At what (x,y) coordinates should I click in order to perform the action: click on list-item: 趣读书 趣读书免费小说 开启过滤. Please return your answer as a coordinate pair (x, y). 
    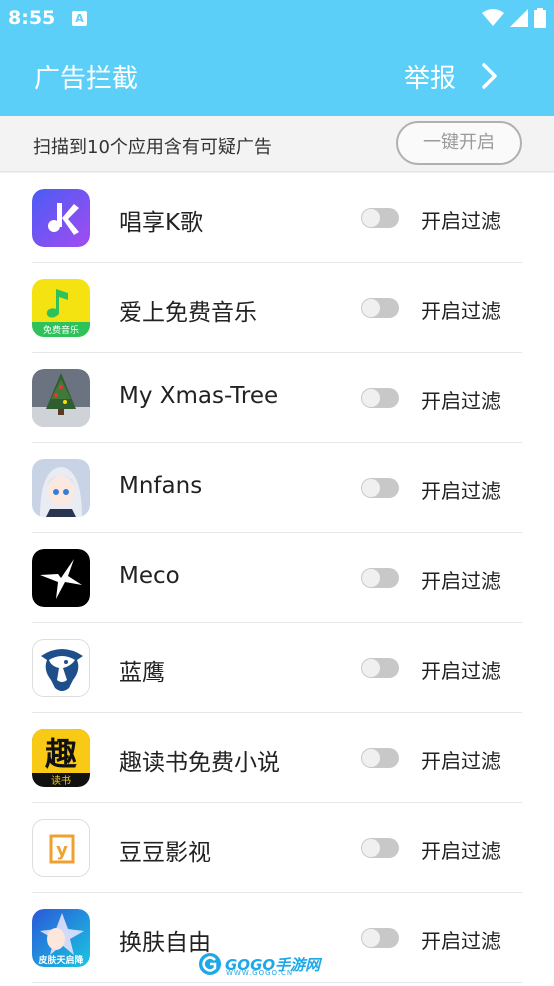
    Looking at the image, I should click on (277, 758).